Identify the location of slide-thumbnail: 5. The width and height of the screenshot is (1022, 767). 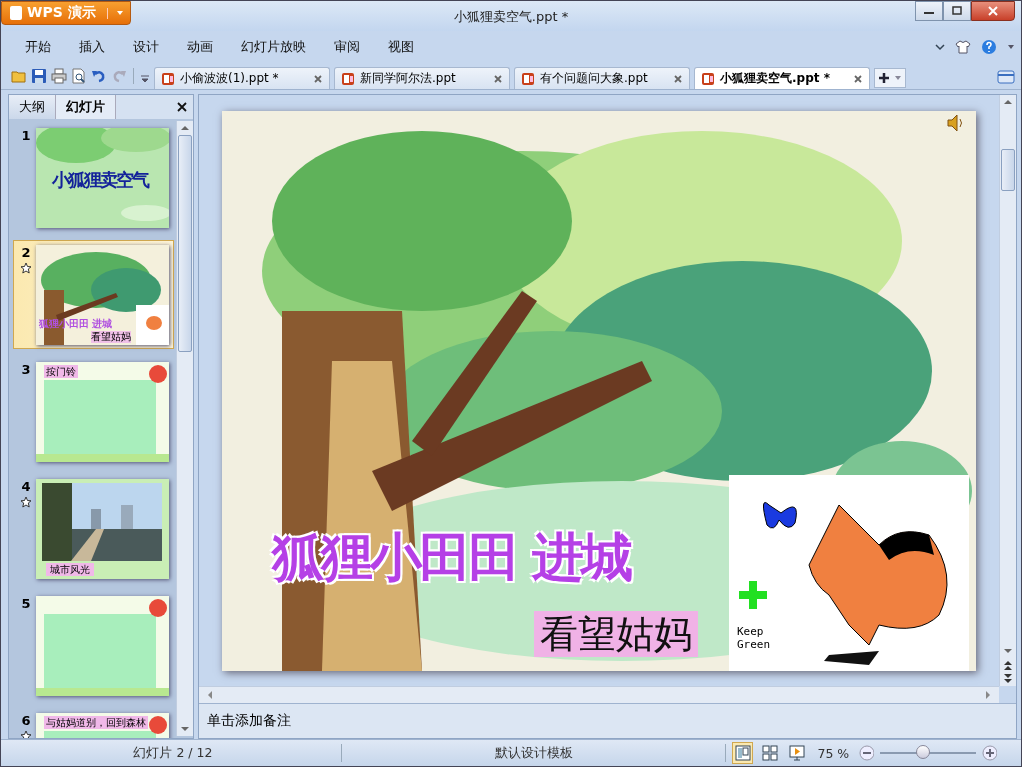
(93, 645).